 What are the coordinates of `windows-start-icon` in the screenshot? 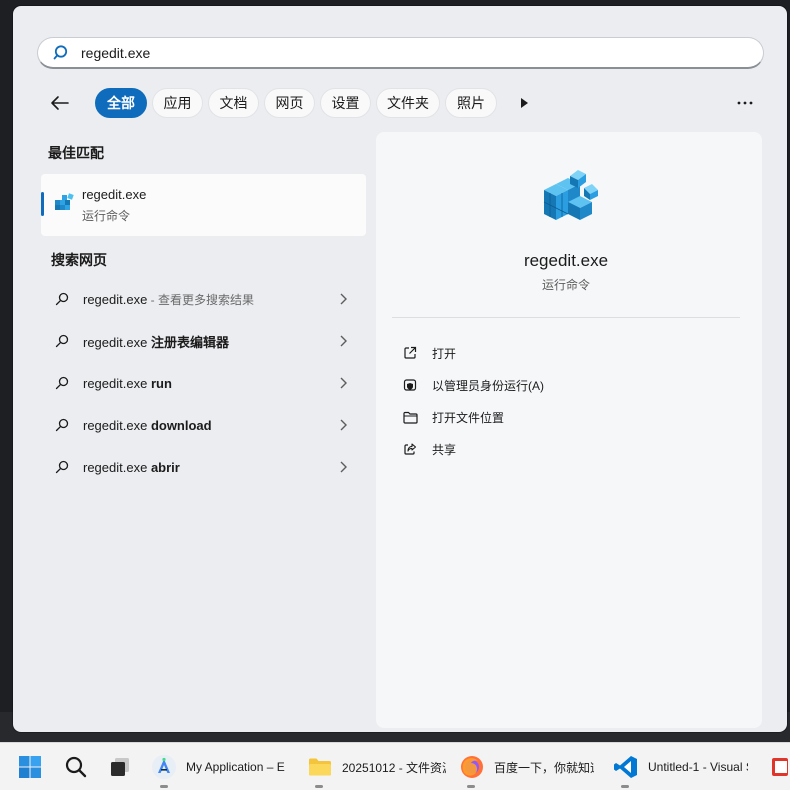 It's located at (30, 767).